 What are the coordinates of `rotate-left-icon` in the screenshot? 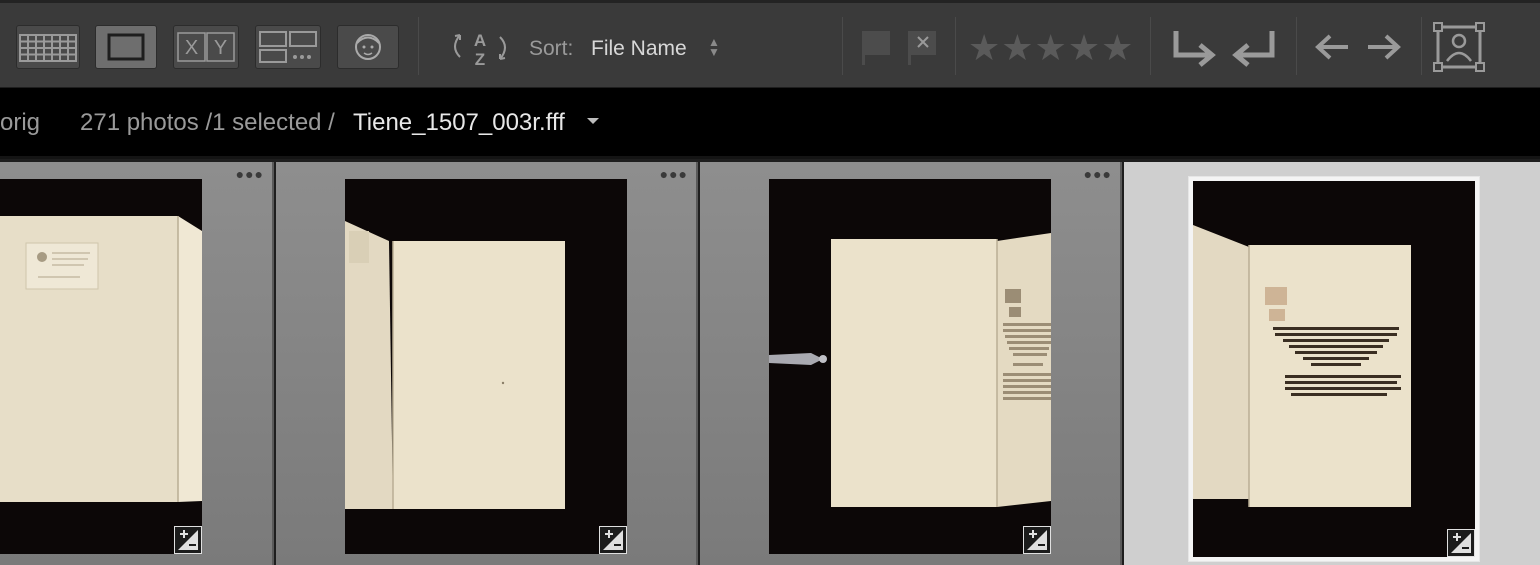 It's located at (1194, 49).